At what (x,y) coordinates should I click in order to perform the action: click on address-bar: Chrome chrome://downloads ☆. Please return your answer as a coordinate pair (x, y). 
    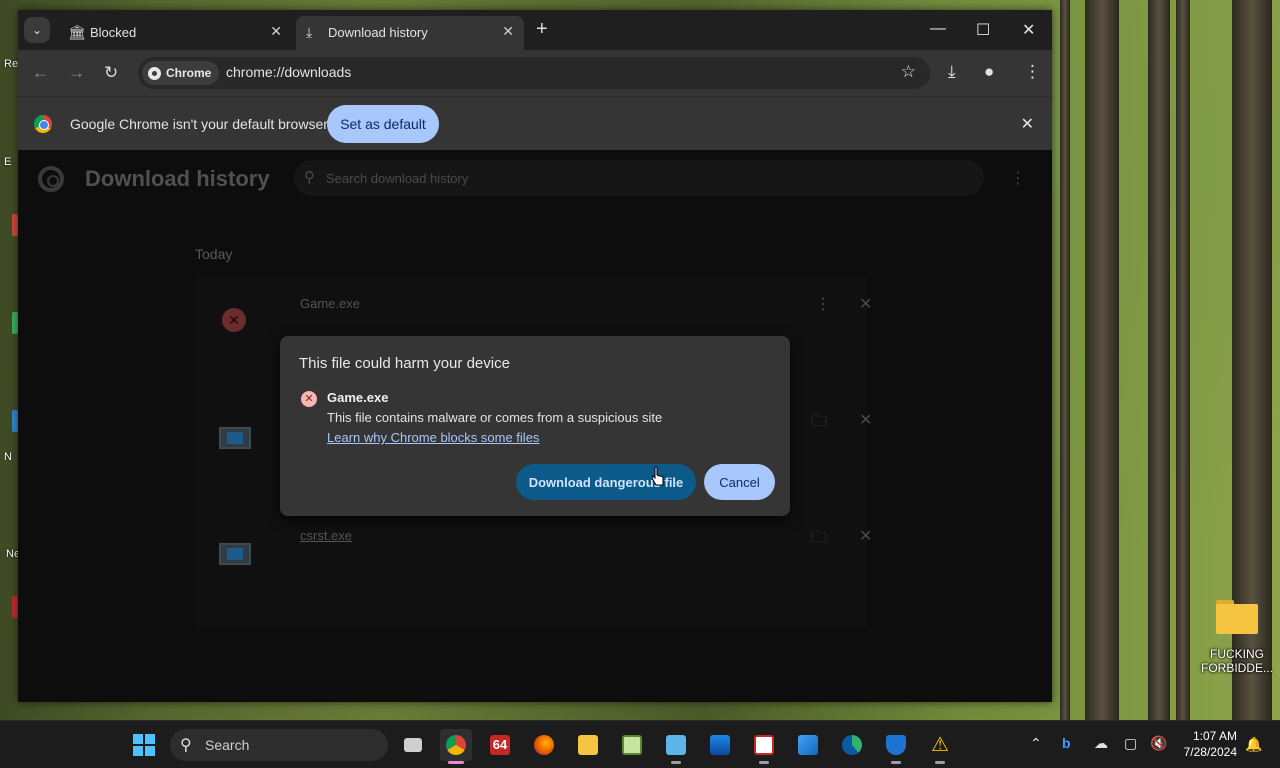
    Looking at the image, I should click on (534, 73).